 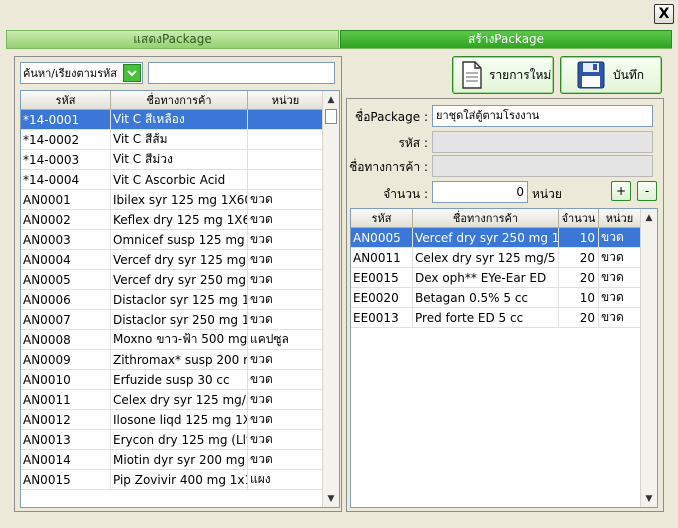 I want to click on table-row: *14-0004 Vit C Ascorbic Acid, so click(x=172, y=180).